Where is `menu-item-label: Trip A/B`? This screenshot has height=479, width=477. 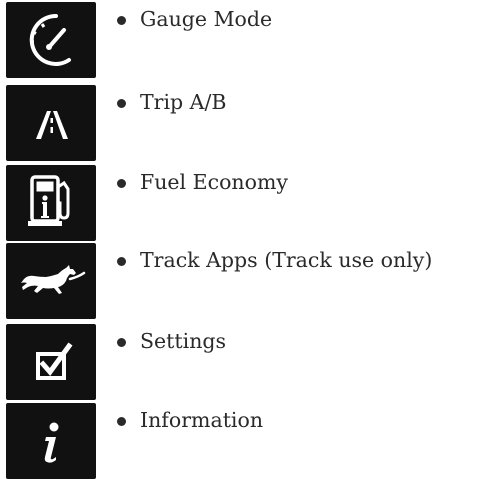
menu-item-label: Trip A/B is located at coordinates (183, 102).